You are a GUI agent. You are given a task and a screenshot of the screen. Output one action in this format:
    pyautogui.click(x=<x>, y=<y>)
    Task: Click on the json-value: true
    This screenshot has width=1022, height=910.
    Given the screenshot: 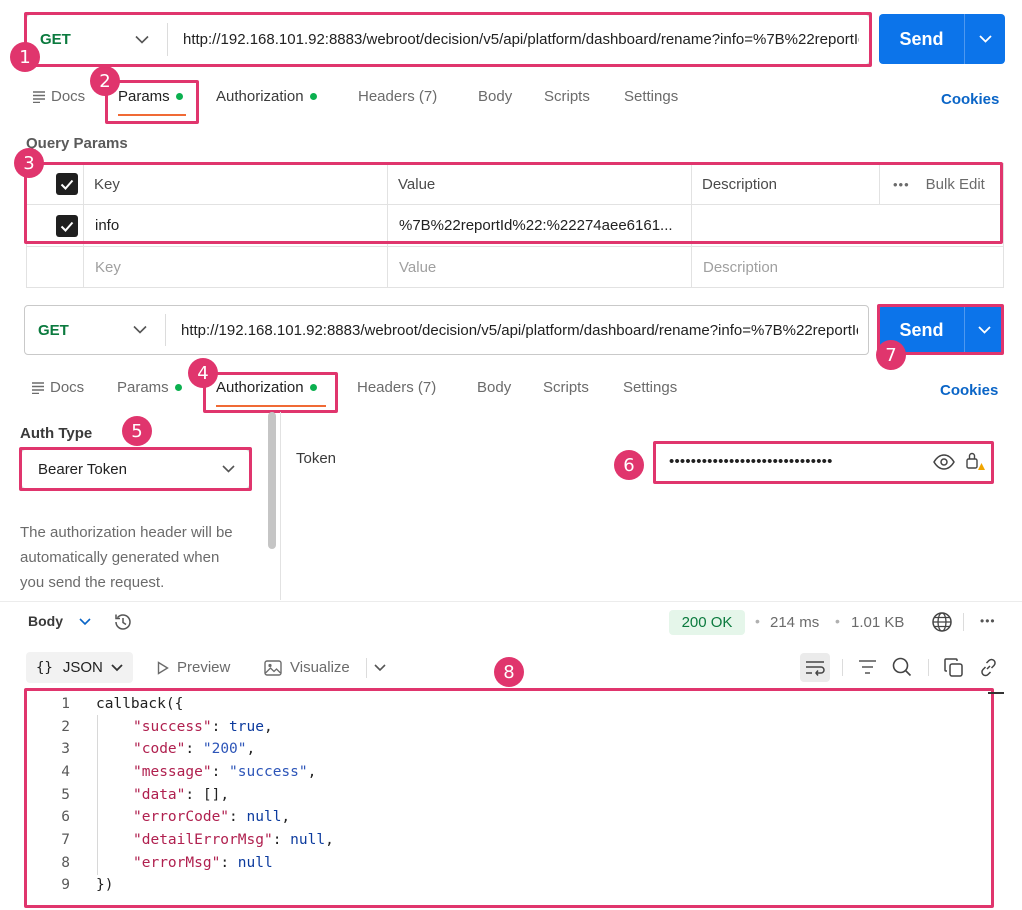 What is the action you would take?
    pyautogui.click(x=246, y=727)
    